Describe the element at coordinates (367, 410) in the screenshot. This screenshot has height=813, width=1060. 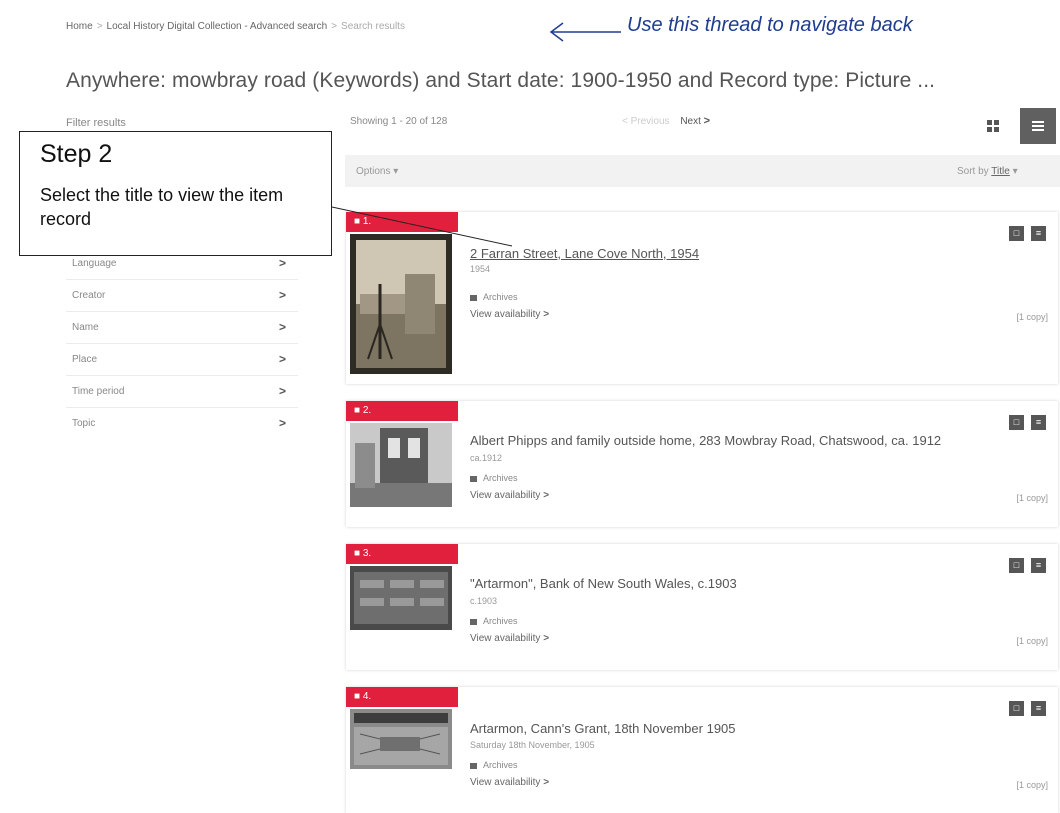
I see `result-index: 2.` at that location.